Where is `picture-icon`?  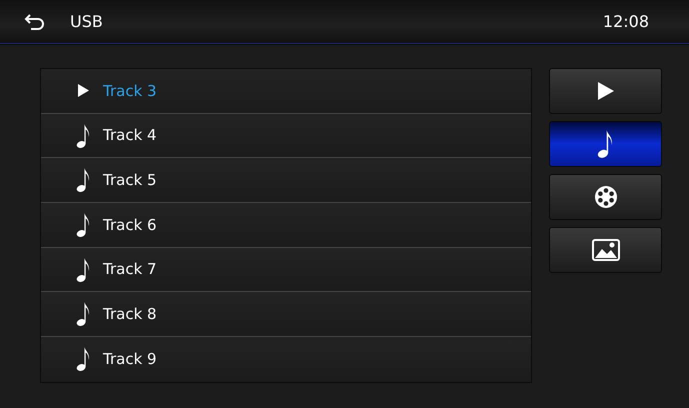
picture-icon is located at coordinates (606, 250).